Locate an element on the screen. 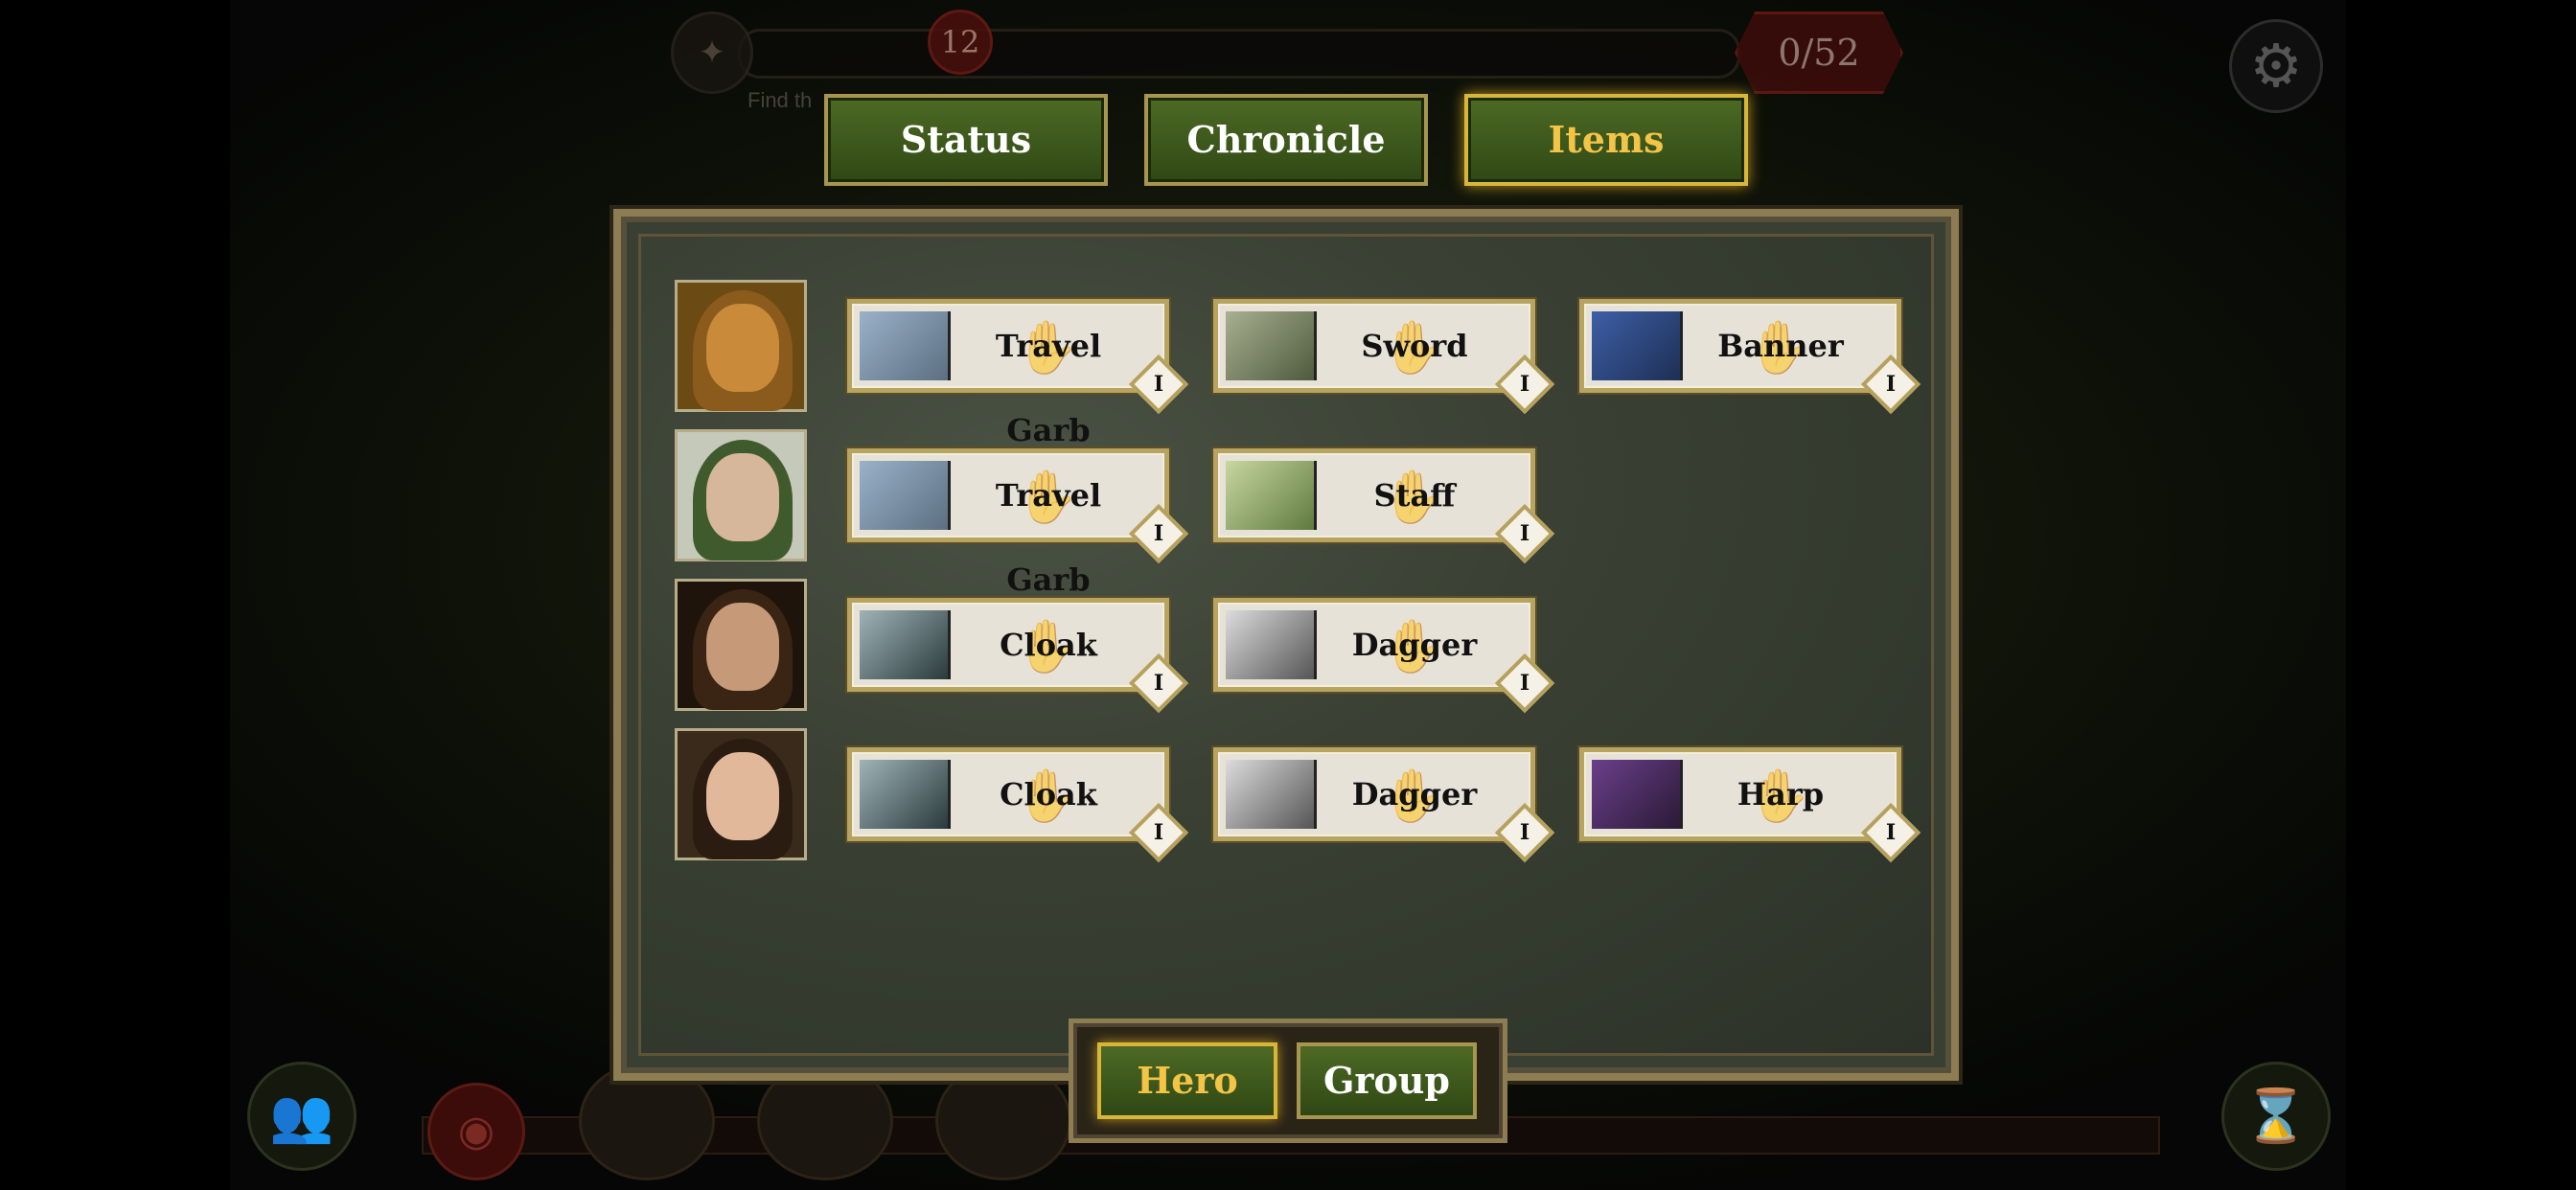  hooded-hero-portrait is located at coordinates (741, 346).